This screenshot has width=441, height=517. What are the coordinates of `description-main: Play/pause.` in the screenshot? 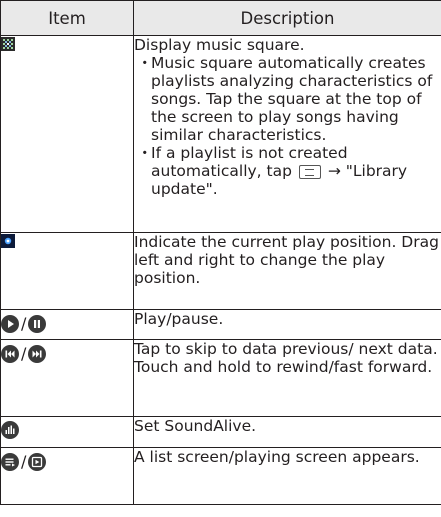 It's located at (179, 319).